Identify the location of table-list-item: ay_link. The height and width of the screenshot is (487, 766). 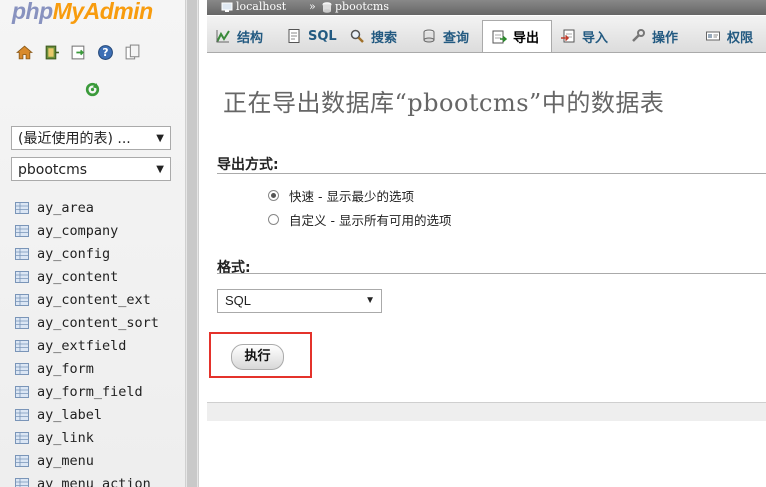
(87, 437).